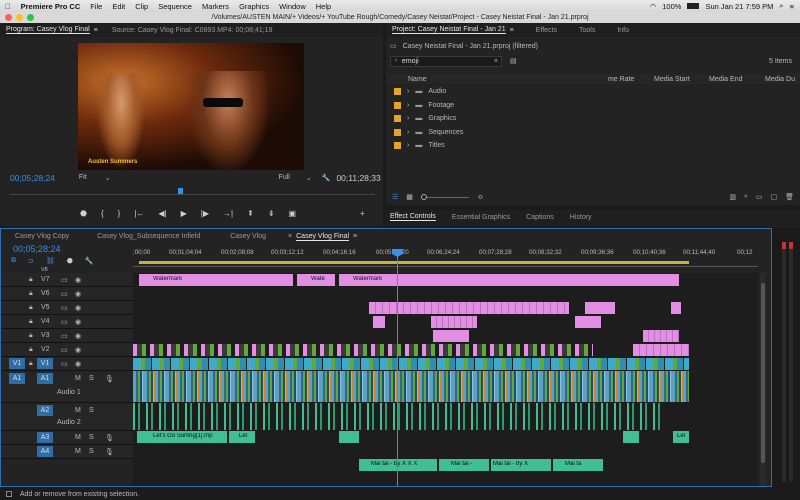  What do you see at coordinates (118, 6) in the screenshot?
I see `menu-edit: Edit` at bounding box center [118, 6].